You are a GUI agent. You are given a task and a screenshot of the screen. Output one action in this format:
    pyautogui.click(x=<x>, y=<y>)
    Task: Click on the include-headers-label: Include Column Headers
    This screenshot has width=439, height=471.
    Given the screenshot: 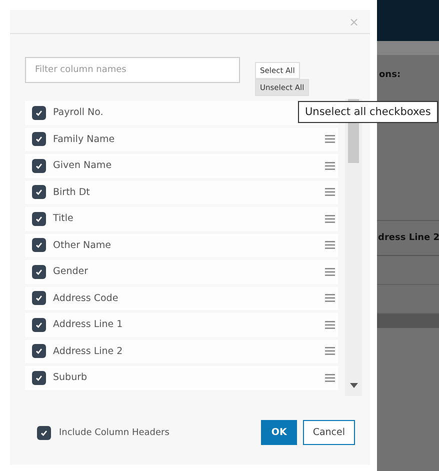 What is the action you would take?
    pyautogui.click(x=114, y=433)
    